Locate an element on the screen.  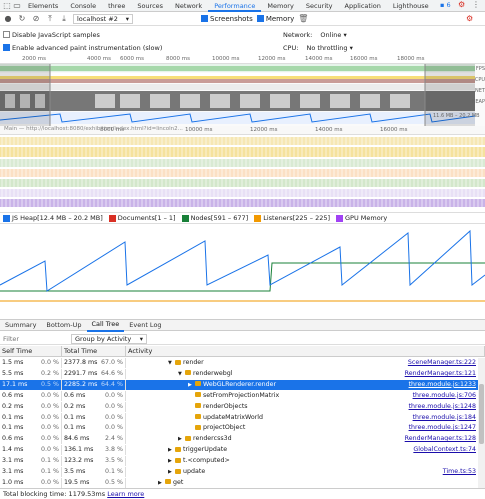
self-time-header: Self Time is located at coordinates (31, 351).